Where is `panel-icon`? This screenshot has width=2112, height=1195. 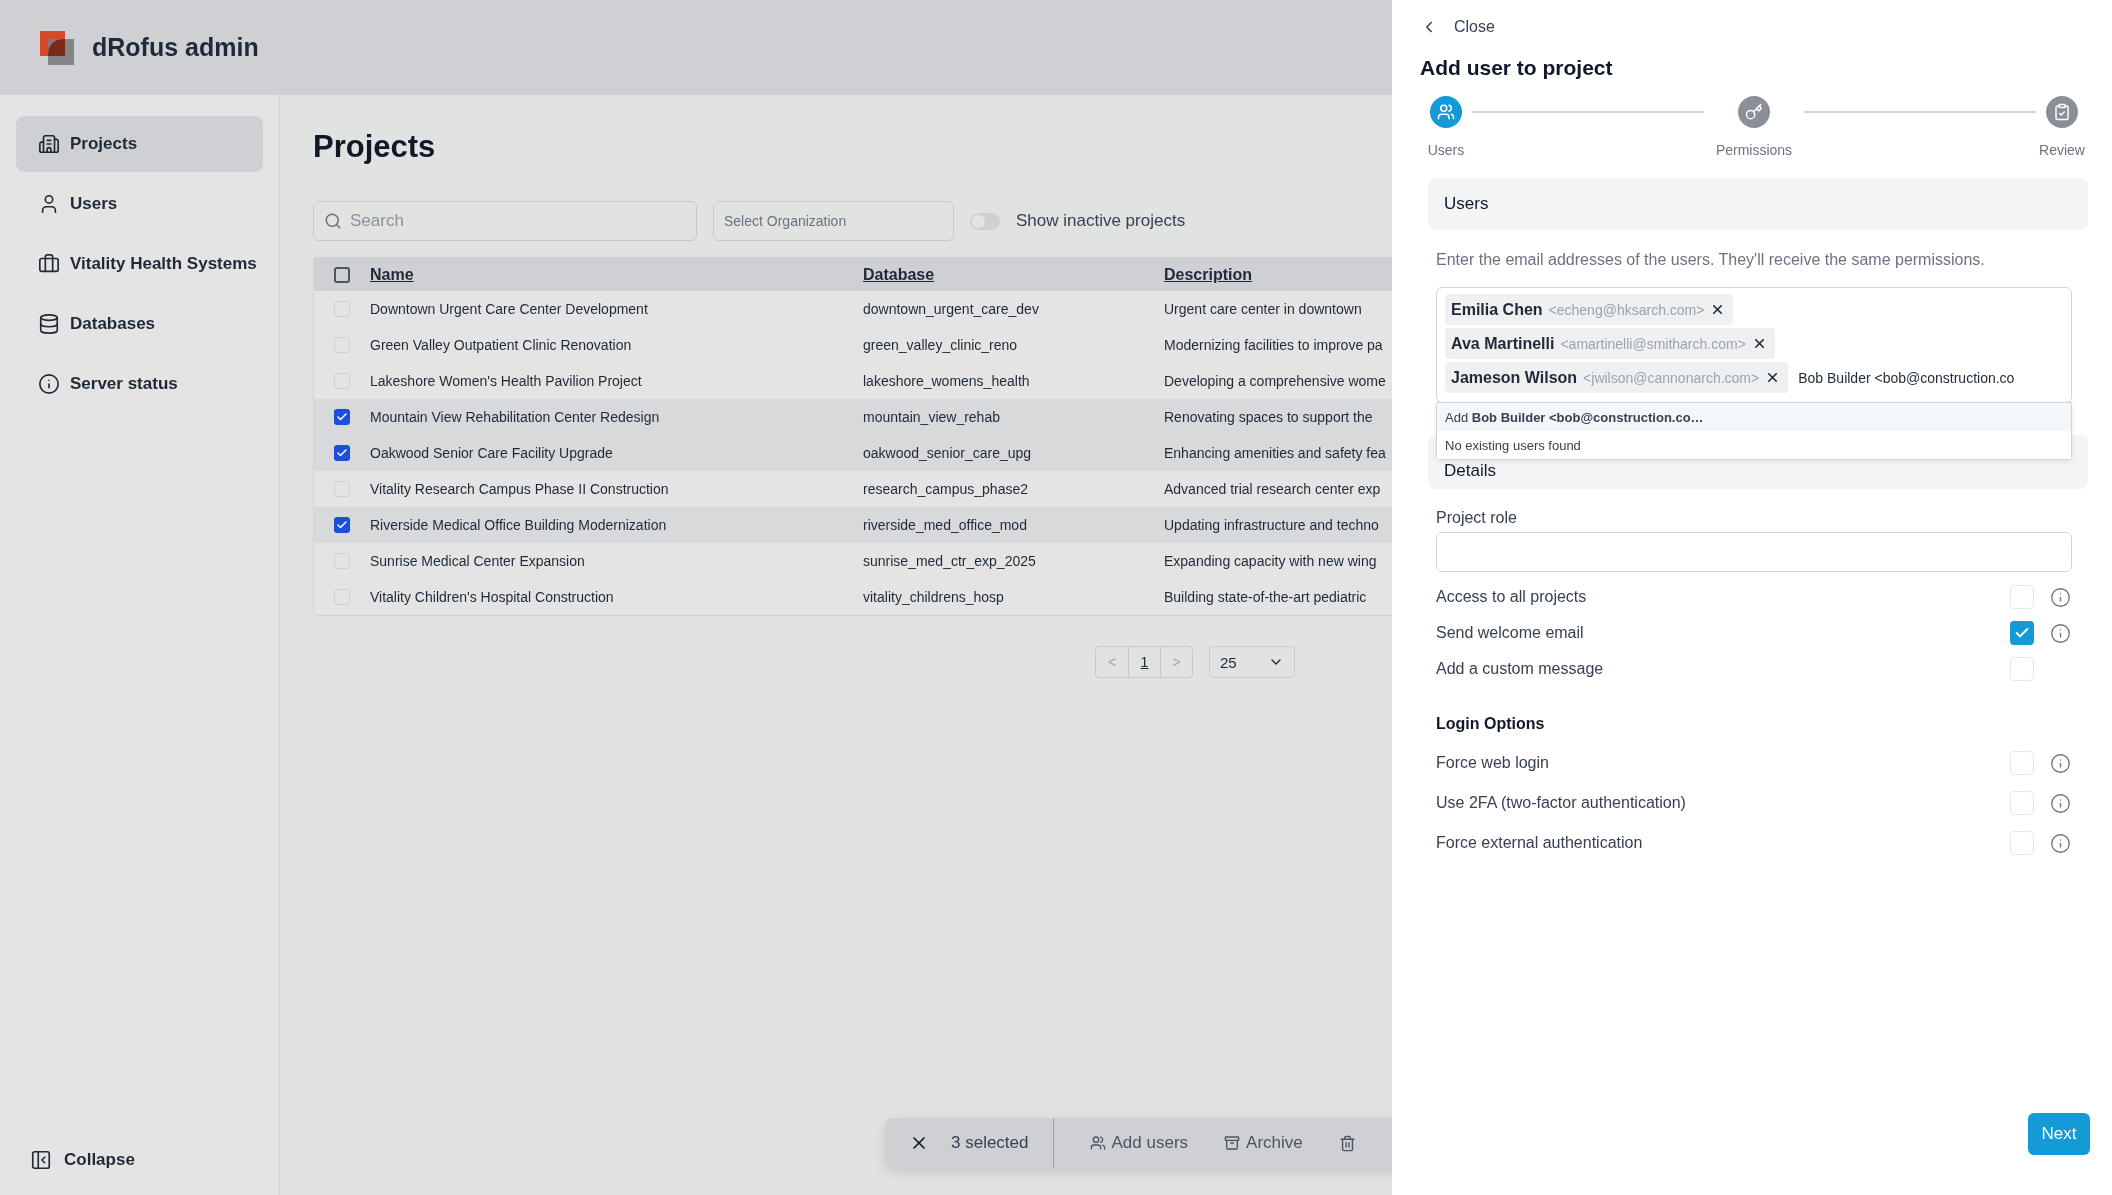
panel-icon is located at coordinates (41, 1160).